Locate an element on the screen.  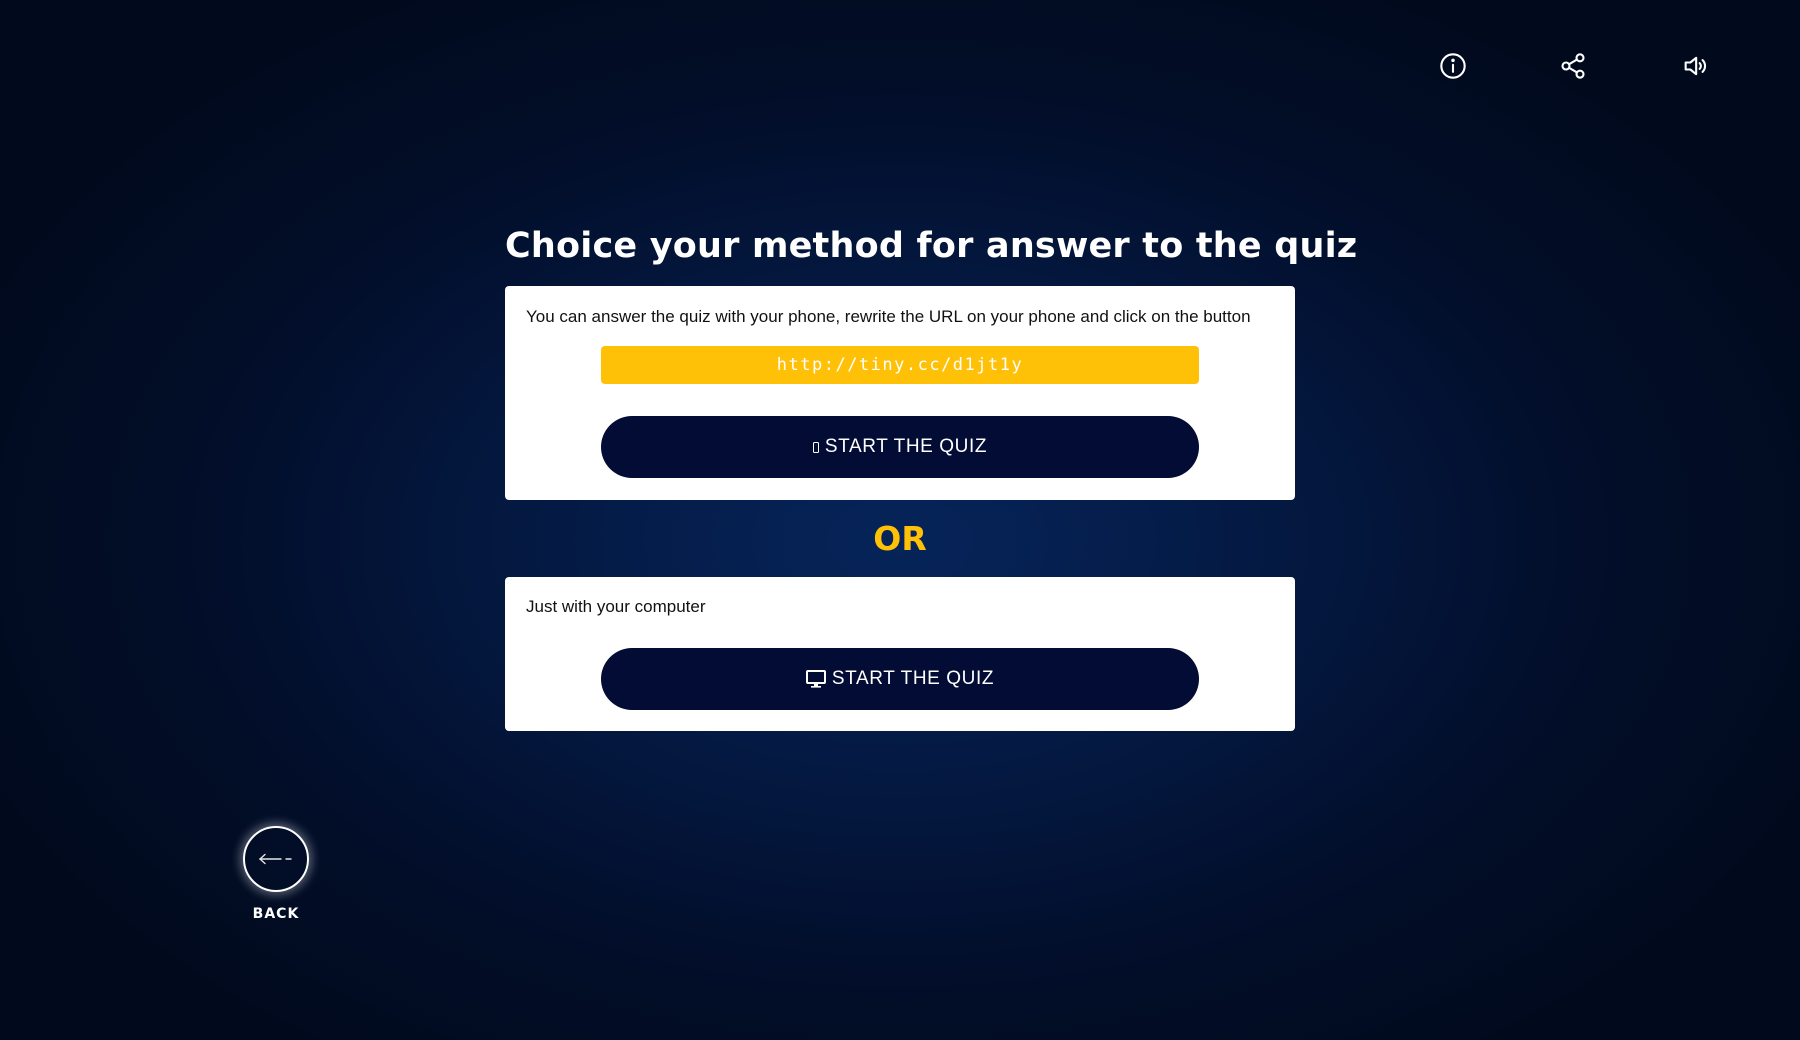
share-icon is located at coordinates (1573, 66).